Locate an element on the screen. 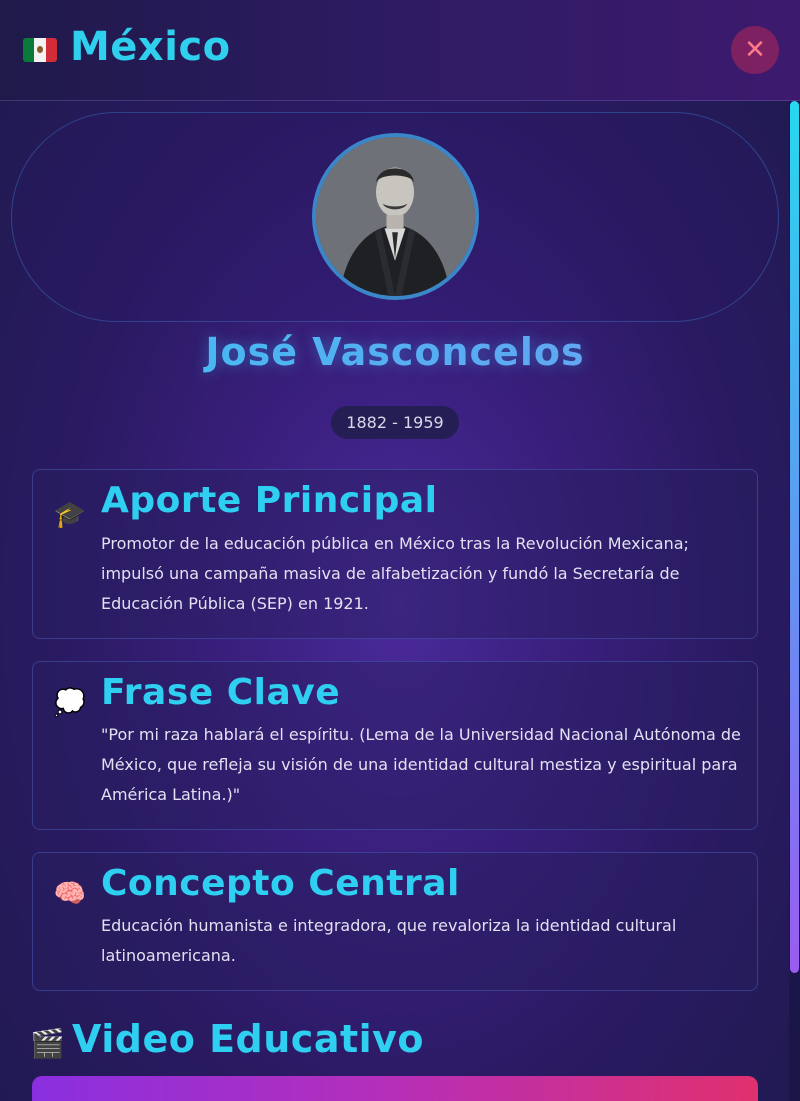  brain-icon: 🧠 is located at coordinates (70, 894).